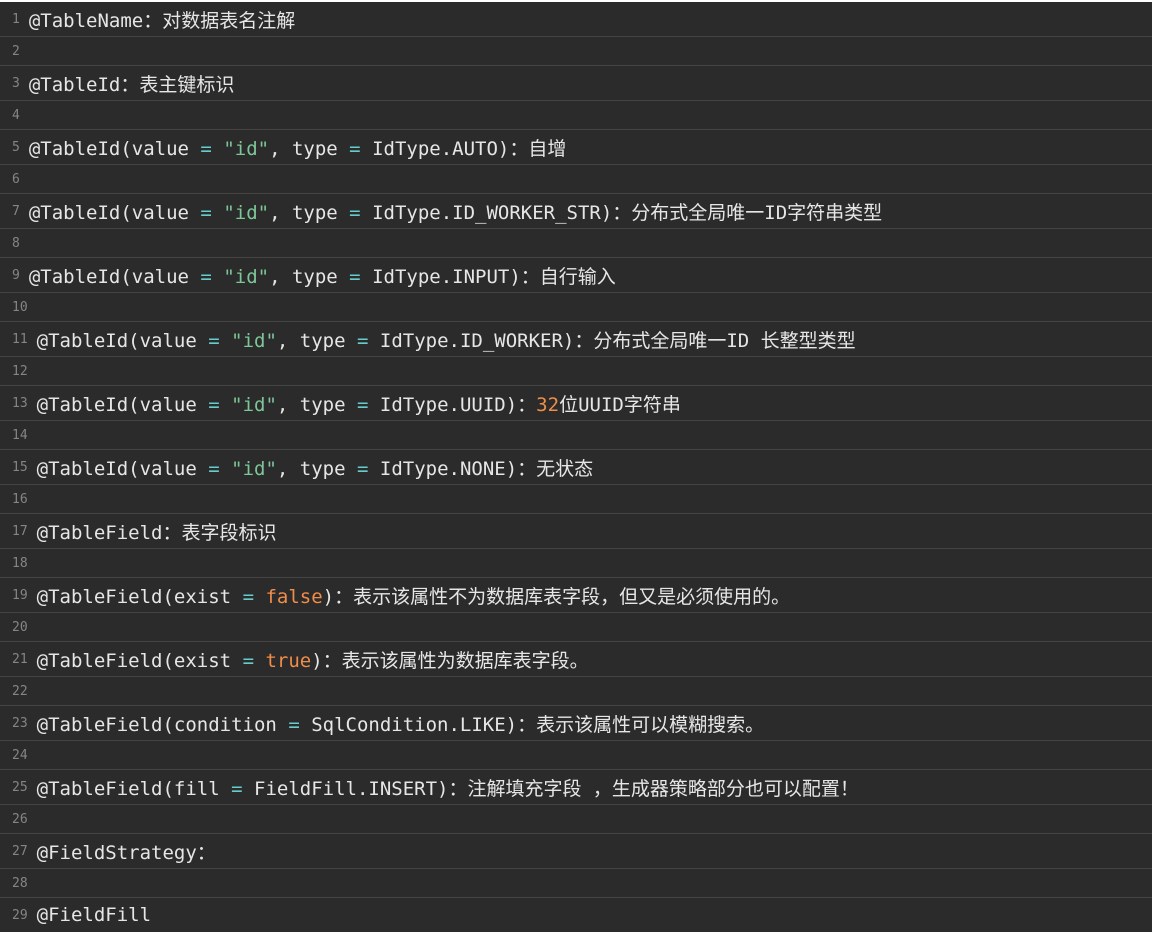 This screenshot has height=932, width=1158. I want to click on code-token-plain: IdType.ID_WORKER_STR)：分布式全局唯一ID字符串类型, so click(621, 212).